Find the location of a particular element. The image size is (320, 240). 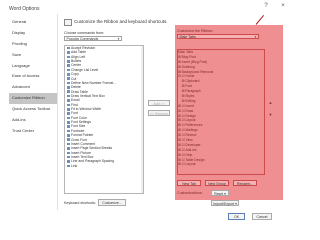

commands-scrollbar is located at coordinates (141, 119).